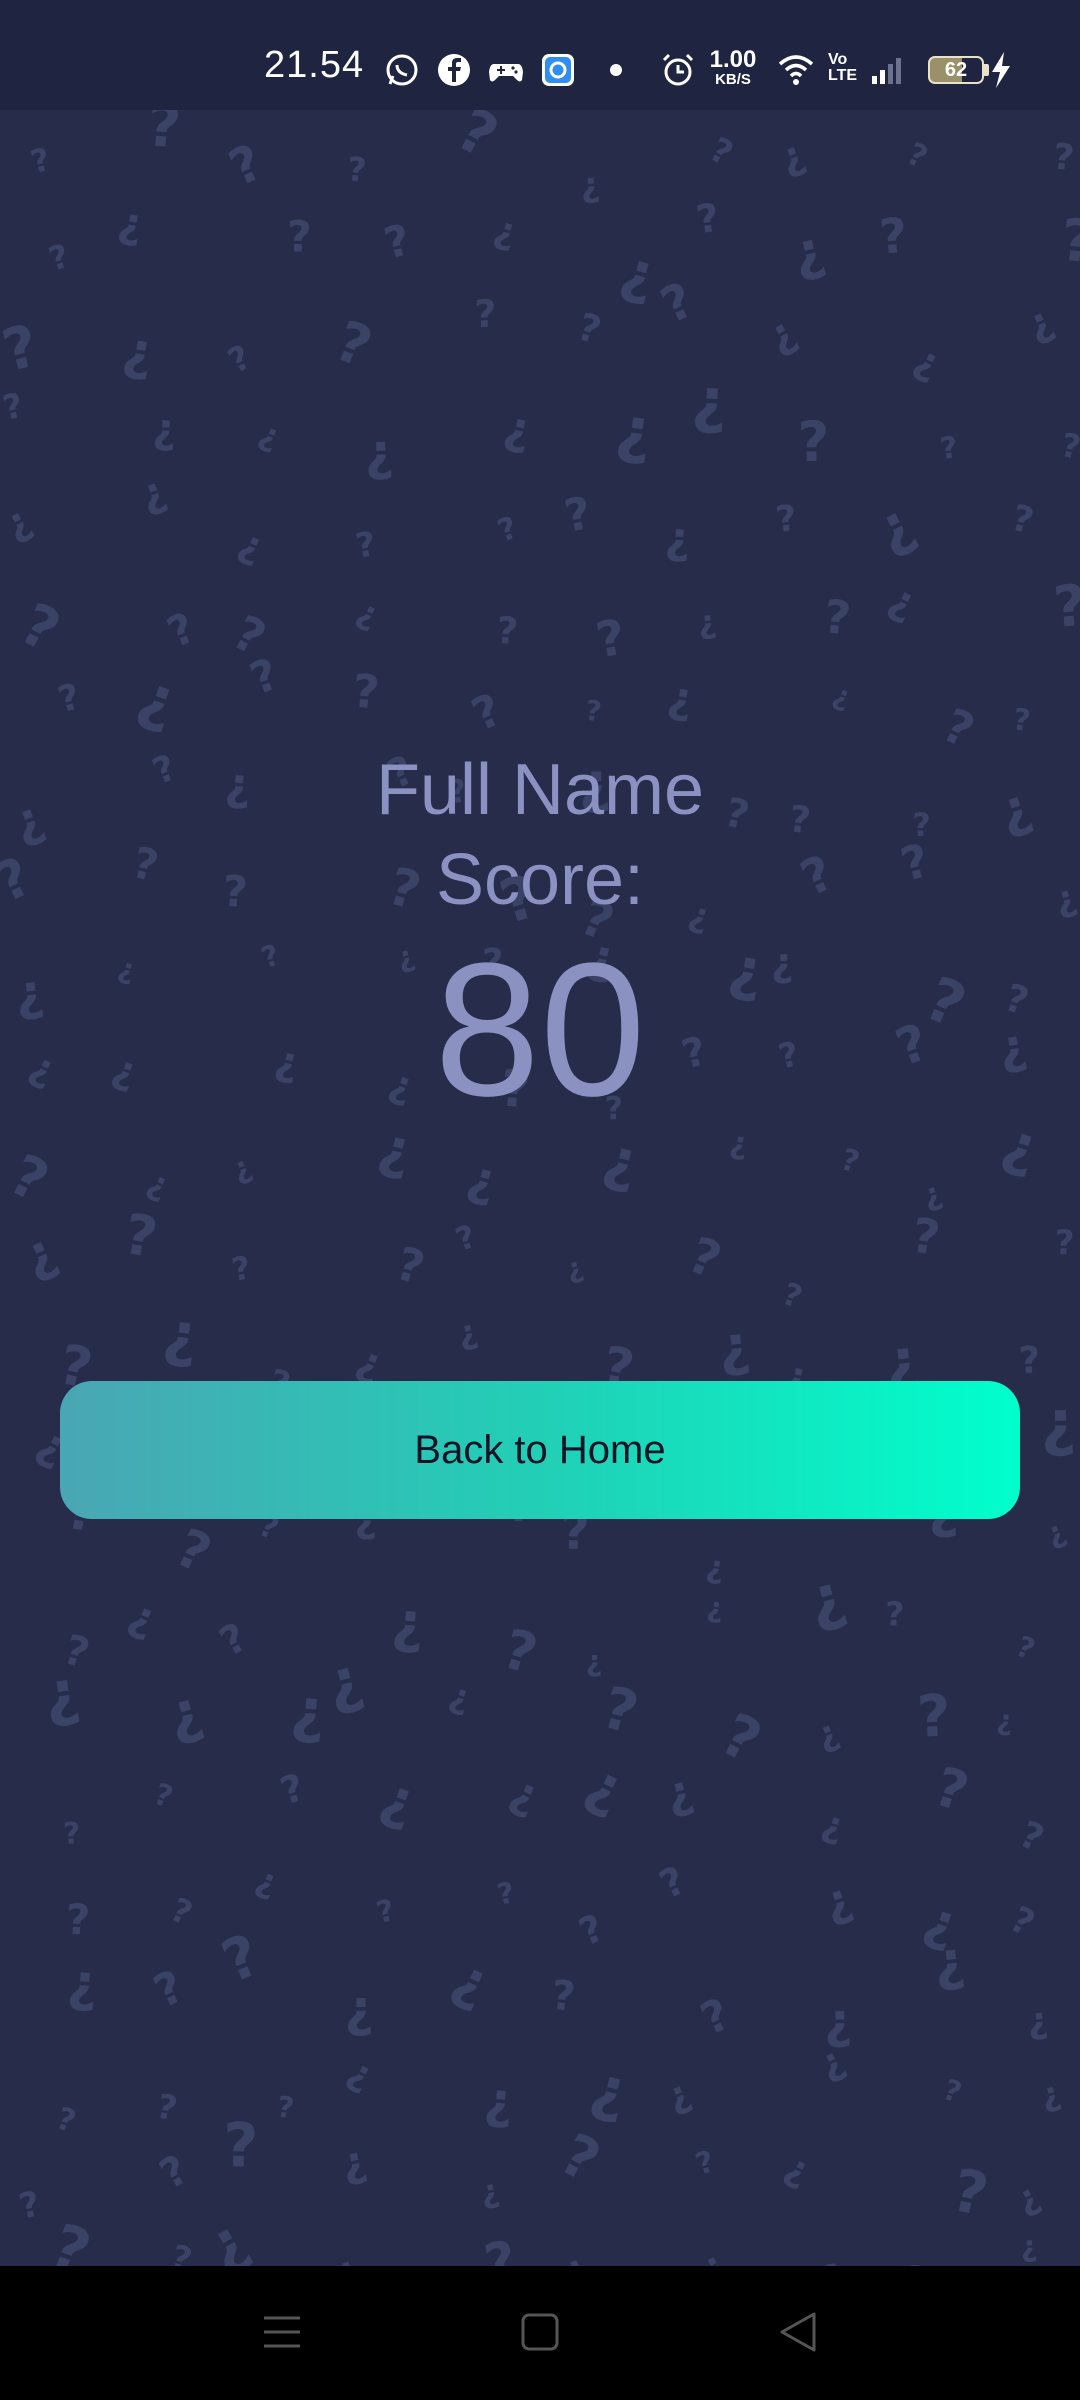 This screenshot has width=1080, height=2400. Describe the element at coordinates (842, 68) in the screenshot. I see `volte-indicator: Vo LTE` at that location.